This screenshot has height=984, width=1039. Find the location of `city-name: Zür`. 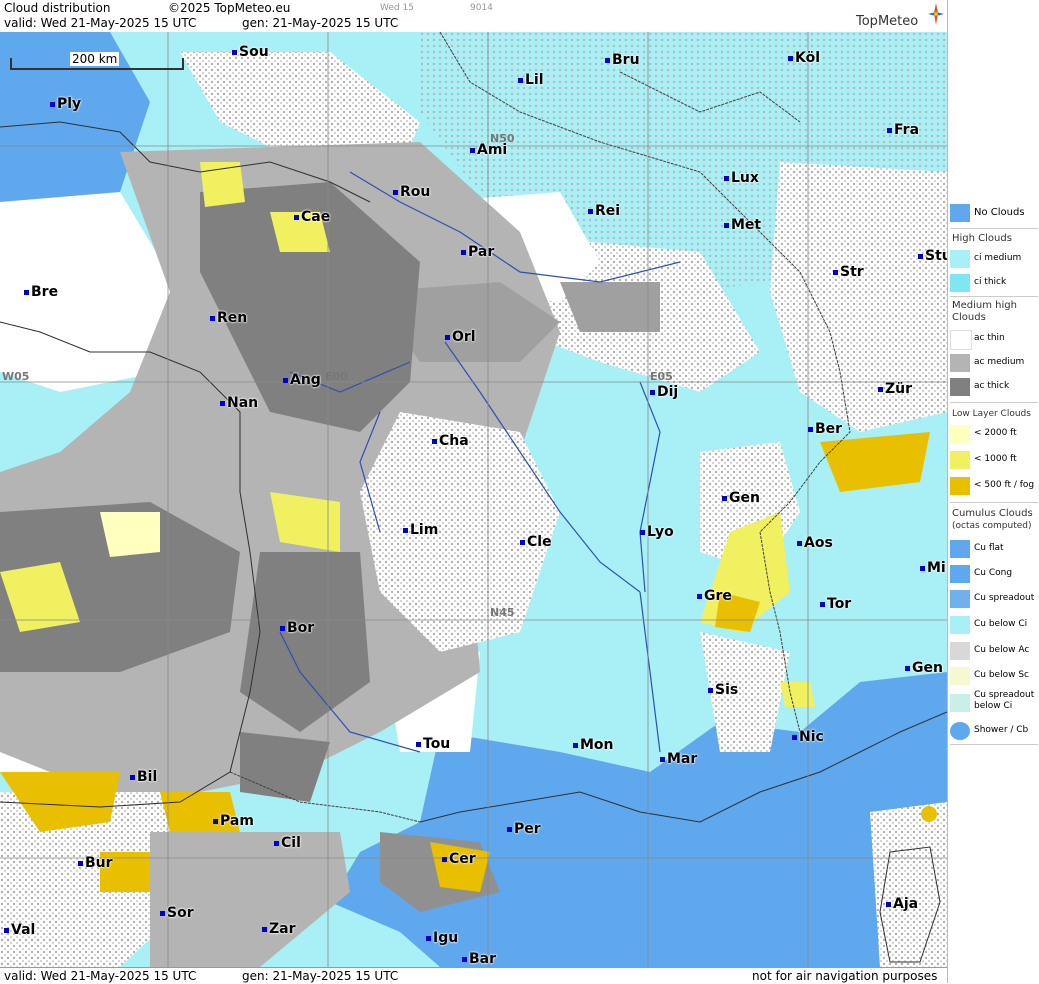

city-name: Zür is located at coordinates (899, 389).